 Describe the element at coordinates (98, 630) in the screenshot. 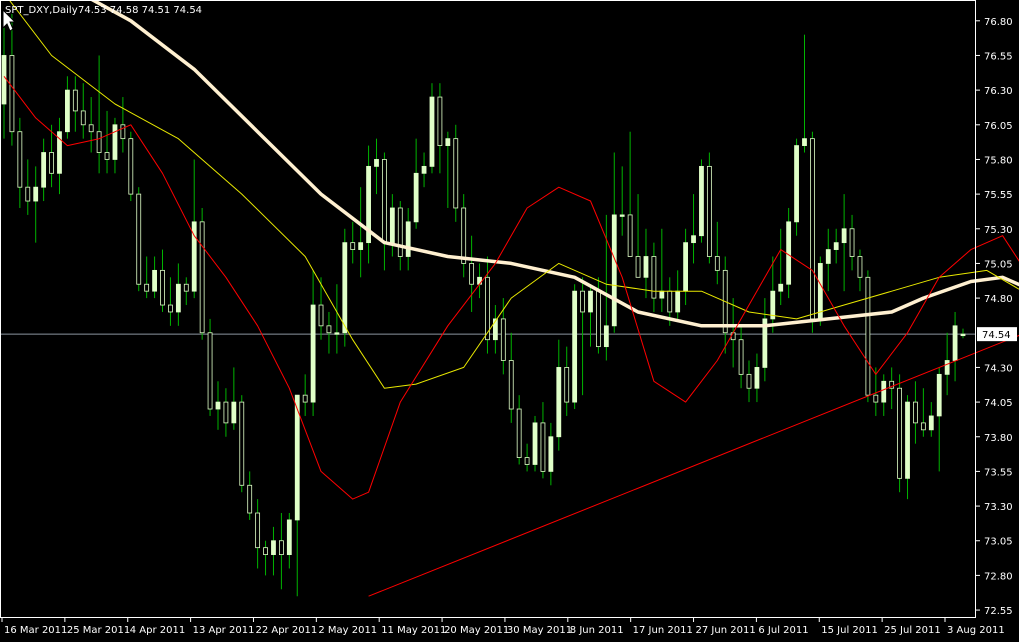

I see `x-tick-label: 25 Mar 2011` at that location.